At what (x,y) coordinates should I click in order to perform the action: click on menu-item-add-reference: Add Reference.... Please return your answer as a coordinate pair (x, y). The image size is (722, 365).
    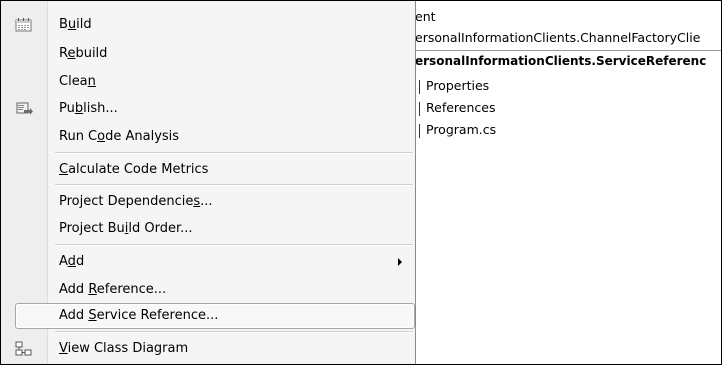
    Looking at the image, I should click on (208, 290).